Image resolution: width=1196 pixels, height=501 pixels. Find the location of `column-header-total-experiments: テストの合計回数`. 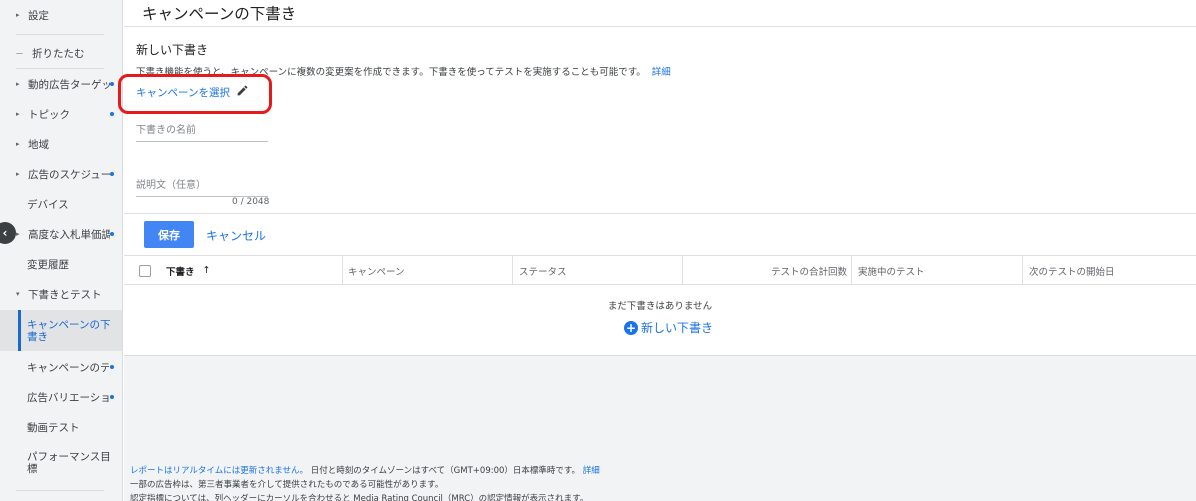

column-header-total-experiments: テストの合計回数 is located at coordinates (765, 270).